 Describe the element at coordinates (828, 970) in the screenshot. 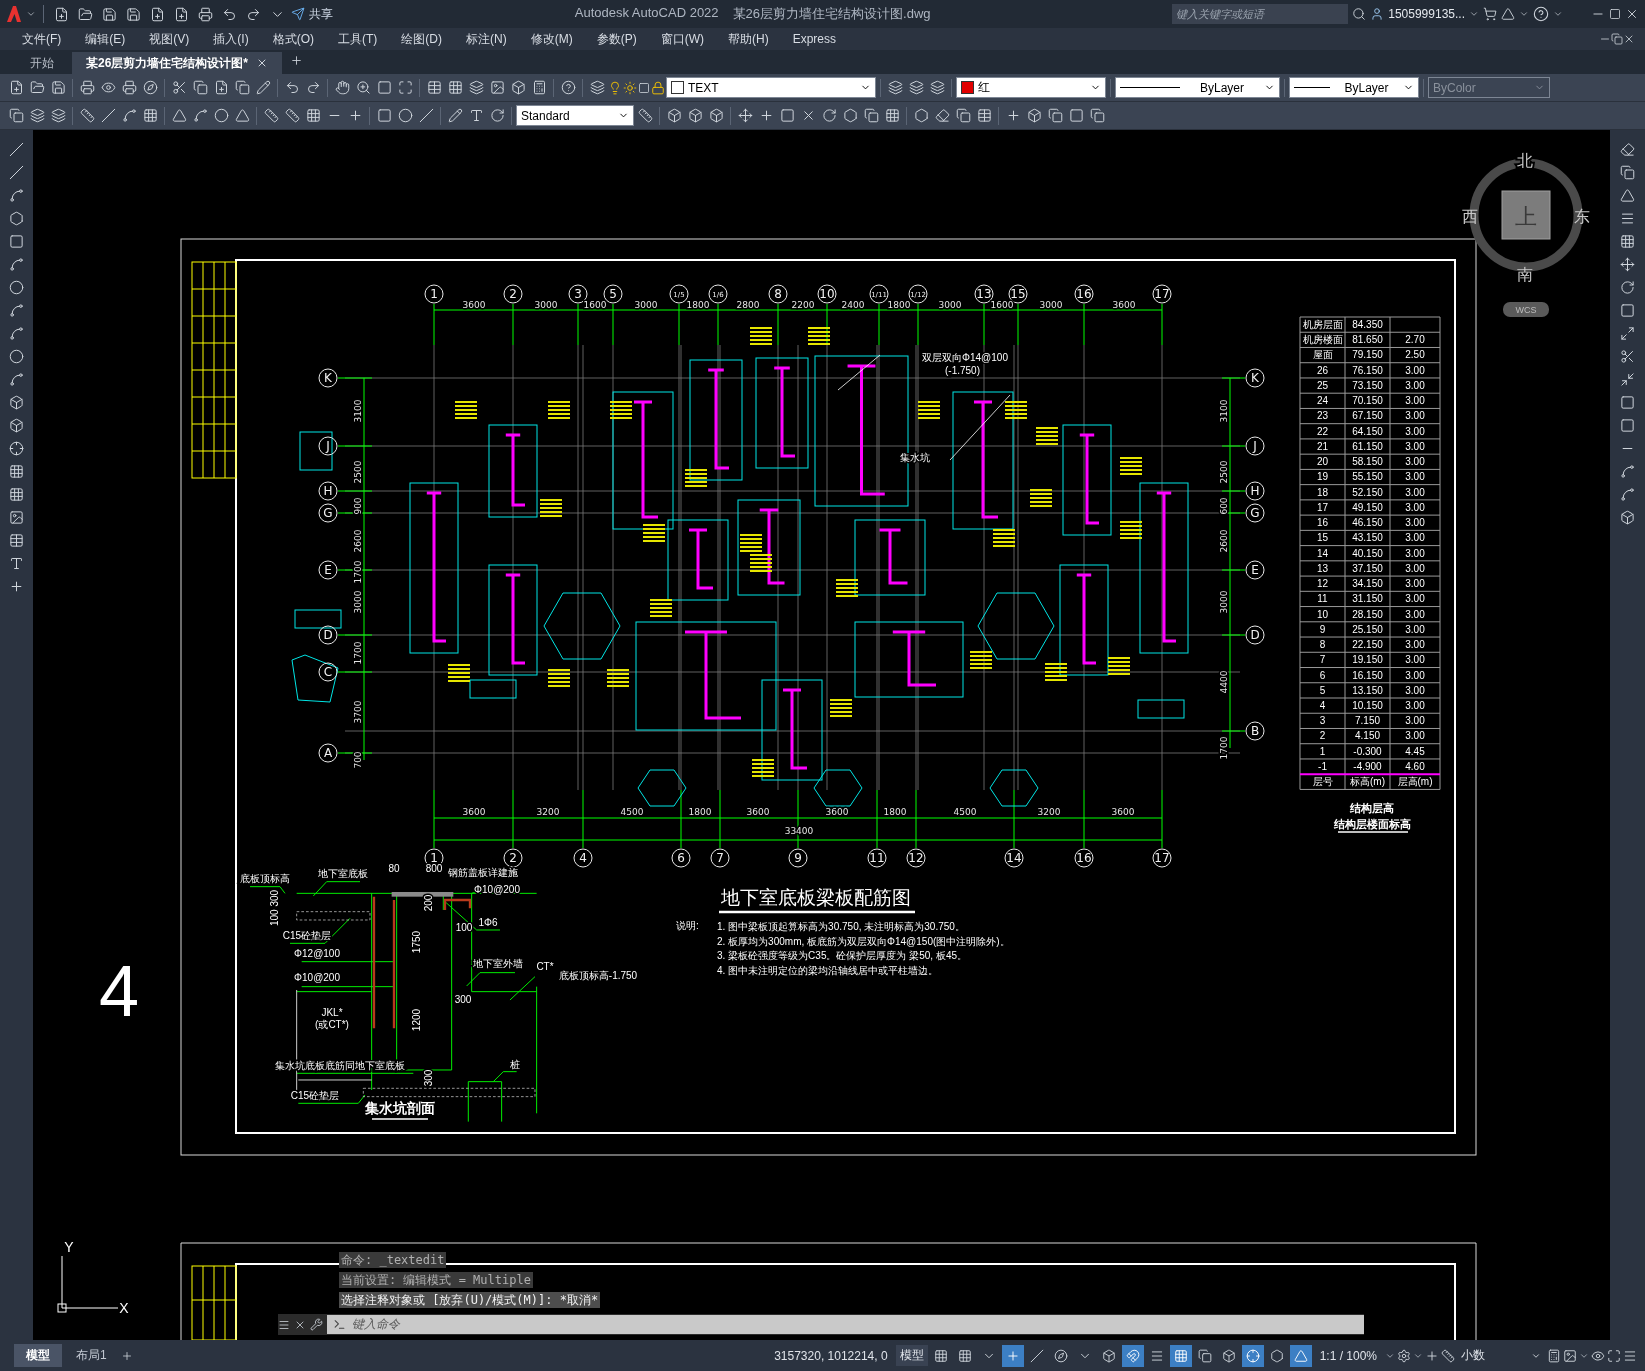

I see `note-text: 4. 图中未注明定位的梁均沿轴线居中或平柱墙边。` at that location.